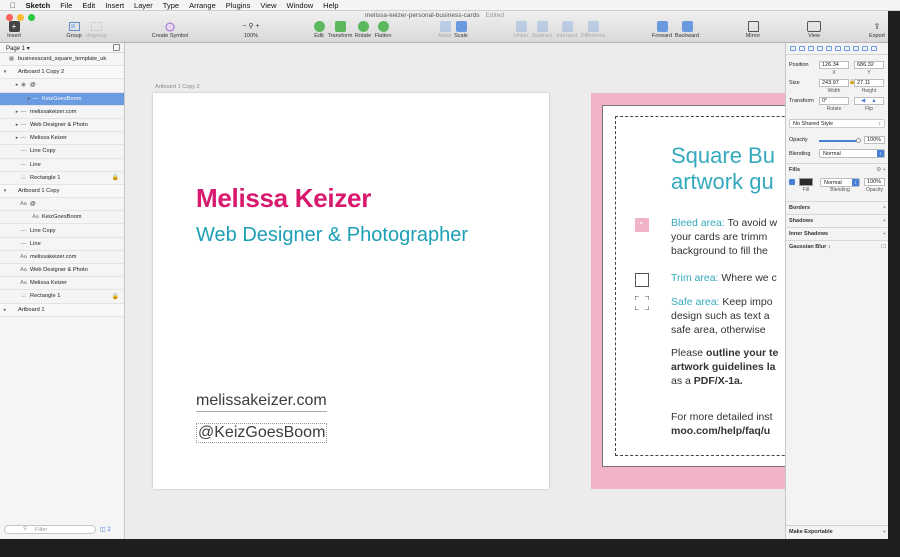 The width and height of the screenshot is (900, 557). Describe the element at coordinates (874, 48) in the screenshot. I see `tidy-icon` at that location.